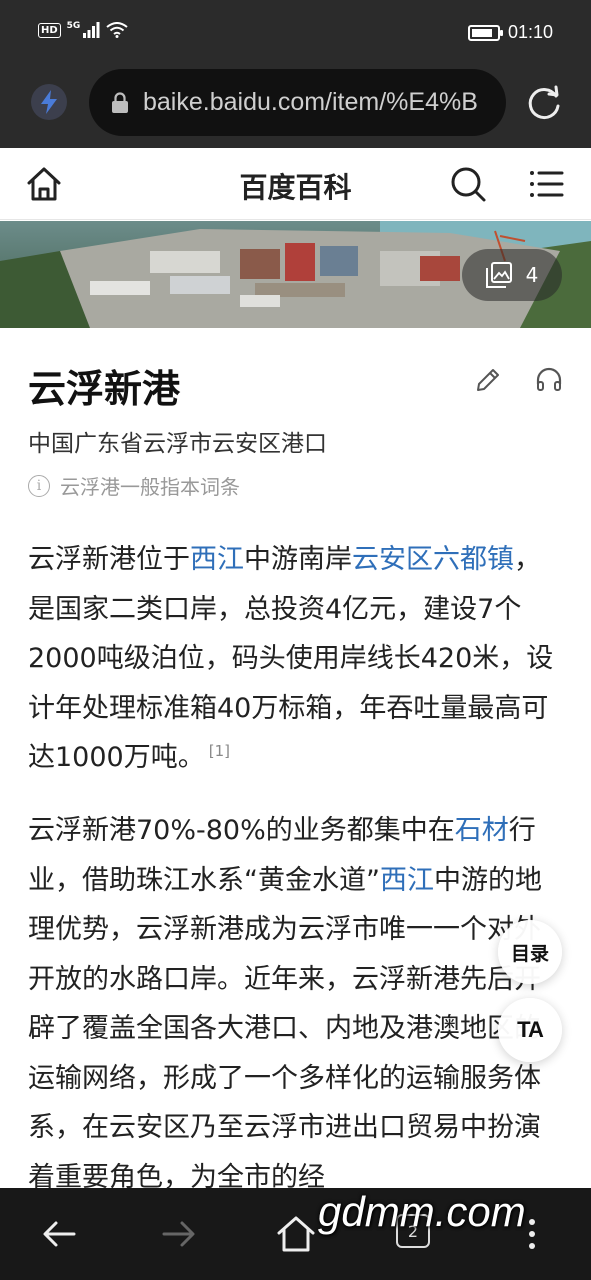 Image resolution: width=591 pixels, height=1280 pixels. I want to click on font-size-button: TA, so click(530, 1030).